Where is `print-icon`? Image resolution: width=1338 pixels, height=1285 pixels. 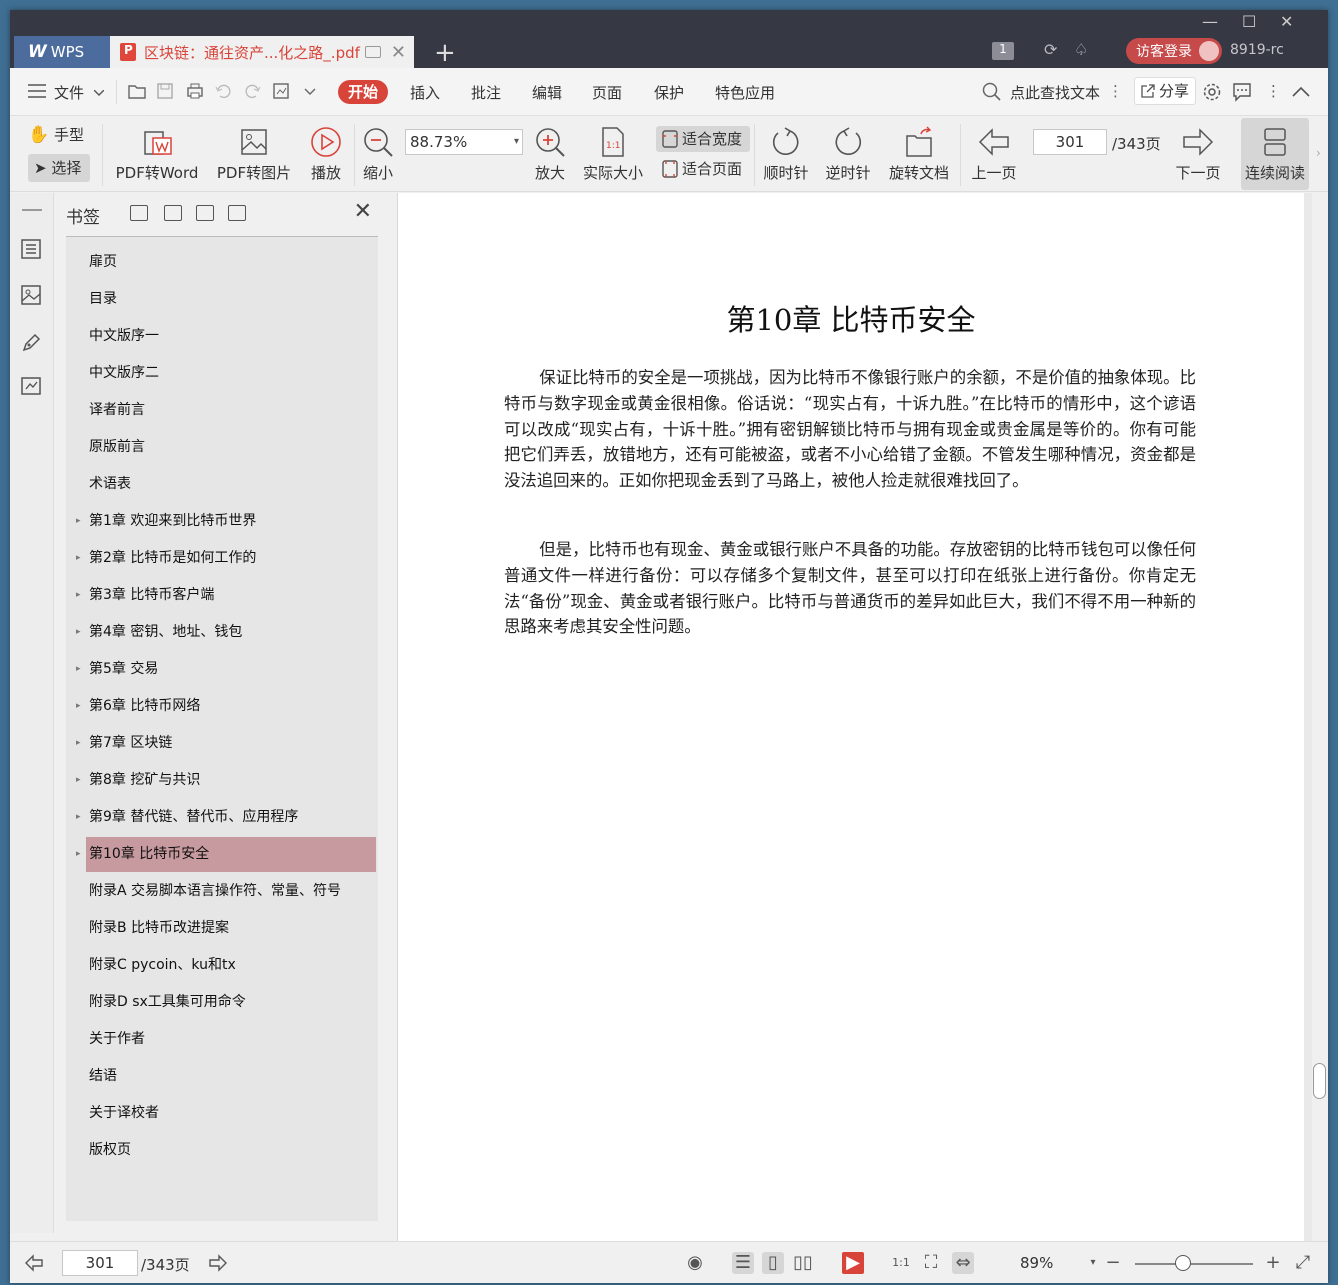
print-icon is located at coordinates (195, 91).